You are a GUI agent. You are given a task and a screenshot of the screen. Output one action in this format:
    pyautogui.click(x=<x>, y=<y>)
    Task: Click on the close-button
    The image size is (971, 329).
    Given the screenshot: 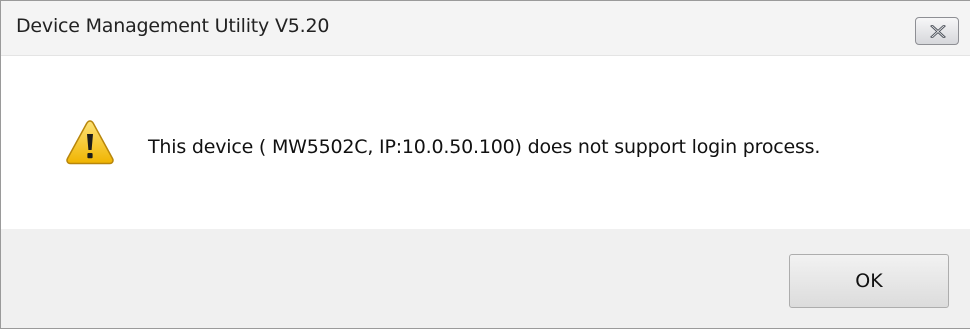 What is the action you would take?
    pyautogui.click(x=937, y=31)
    